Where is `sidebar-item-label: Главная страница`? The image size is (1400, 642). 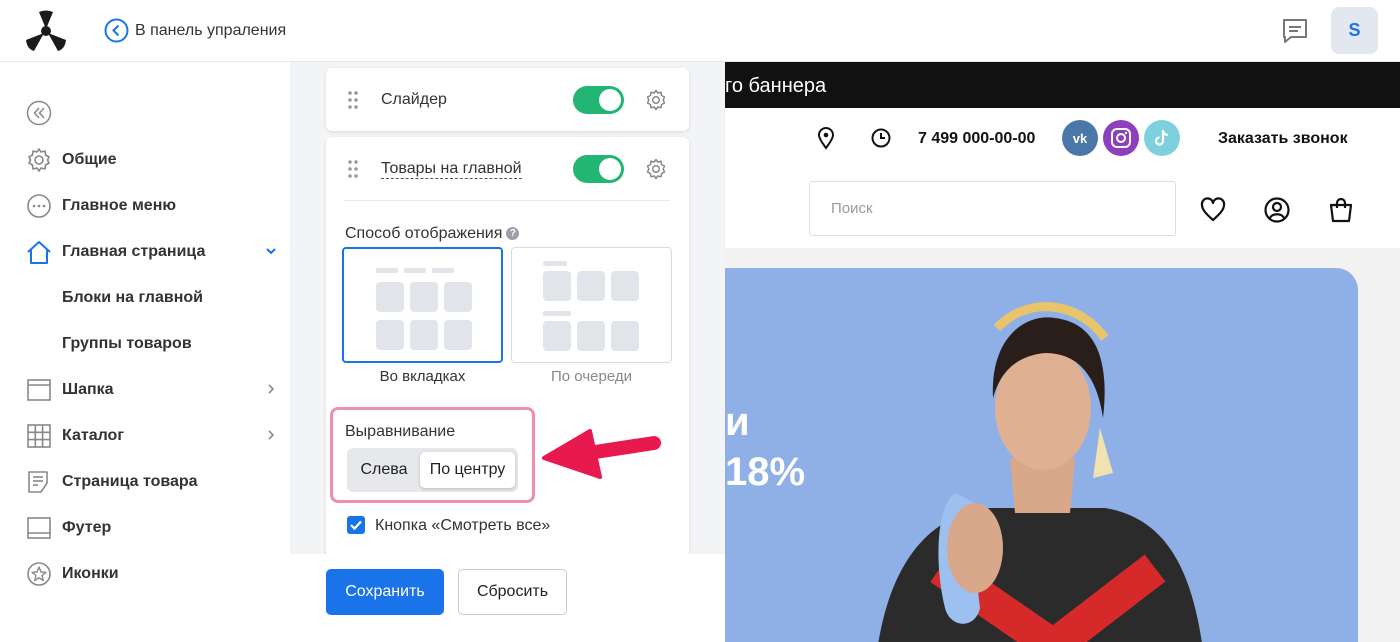
sidebar-item-label: Главная страница is located at coordinates (134, 251).